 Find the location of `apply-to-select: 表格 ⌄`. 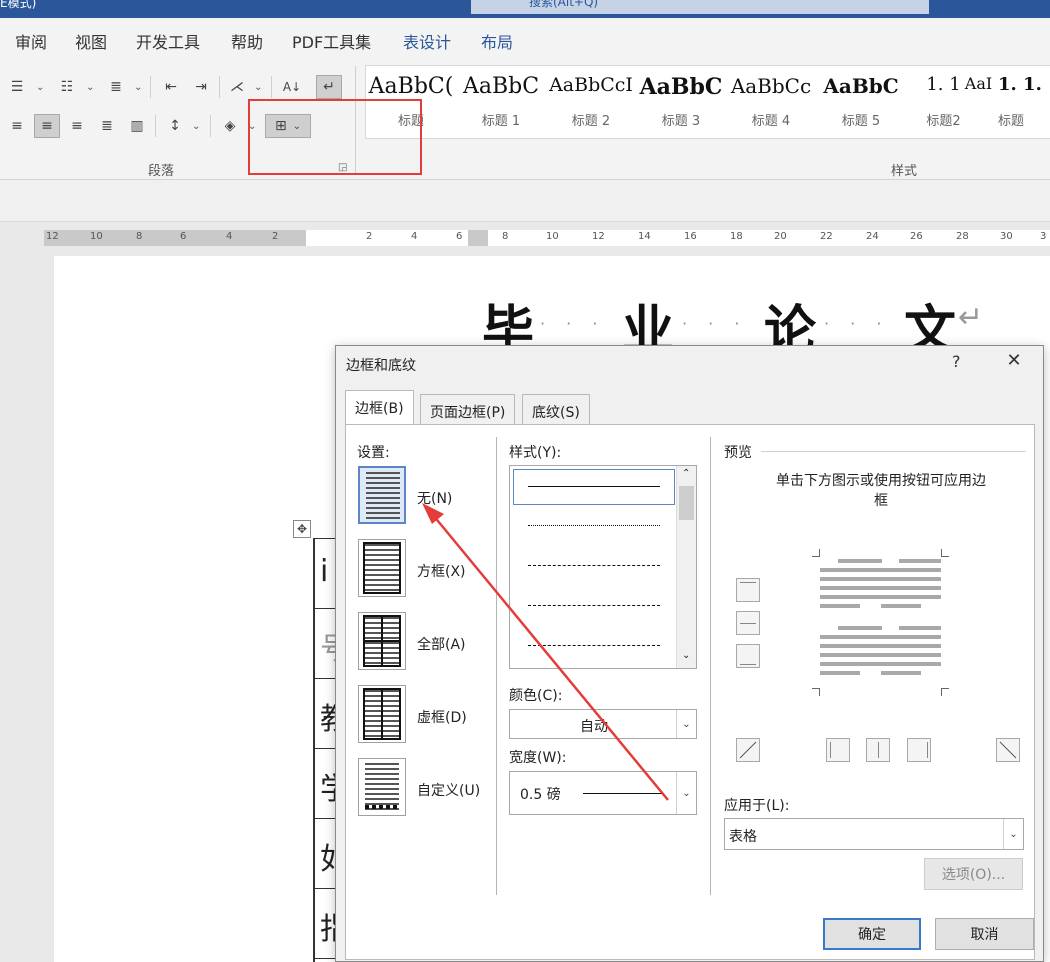

apply-to-select: 表格 ⌄ is located at coordinates (874, 834).